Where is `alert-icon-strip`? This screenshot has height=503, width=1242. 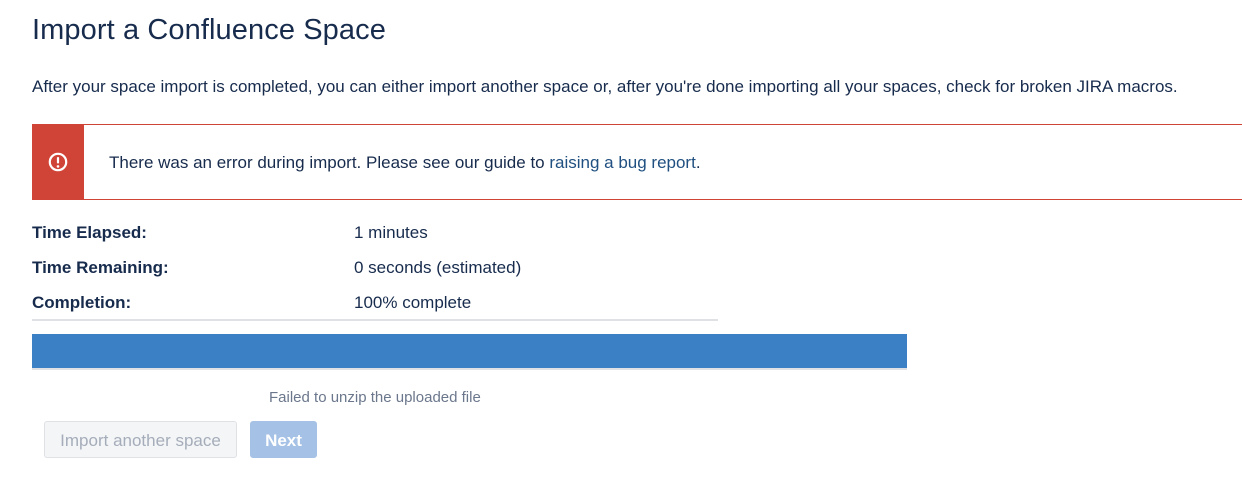
alert-icon-strip is located at coordinates (58, 162).